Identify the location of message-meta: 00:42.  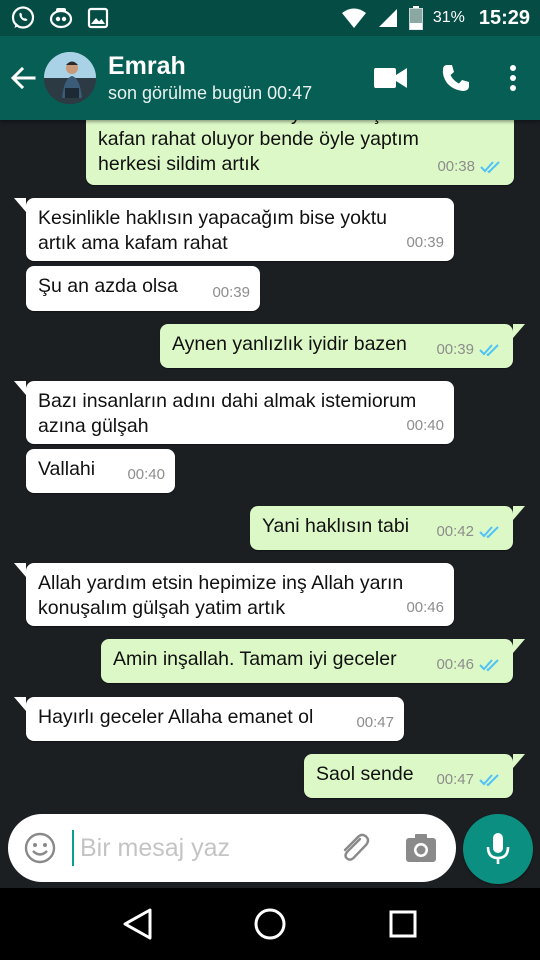
(469, 531).